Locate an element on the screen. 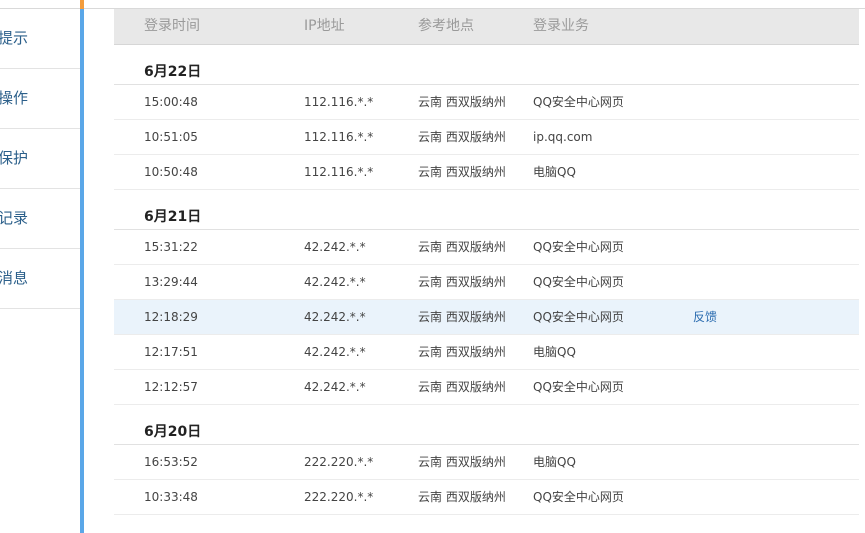 This screenshot has width=865, height=533. cell-time: 10:50:48 is located at coordinates (171, 172).